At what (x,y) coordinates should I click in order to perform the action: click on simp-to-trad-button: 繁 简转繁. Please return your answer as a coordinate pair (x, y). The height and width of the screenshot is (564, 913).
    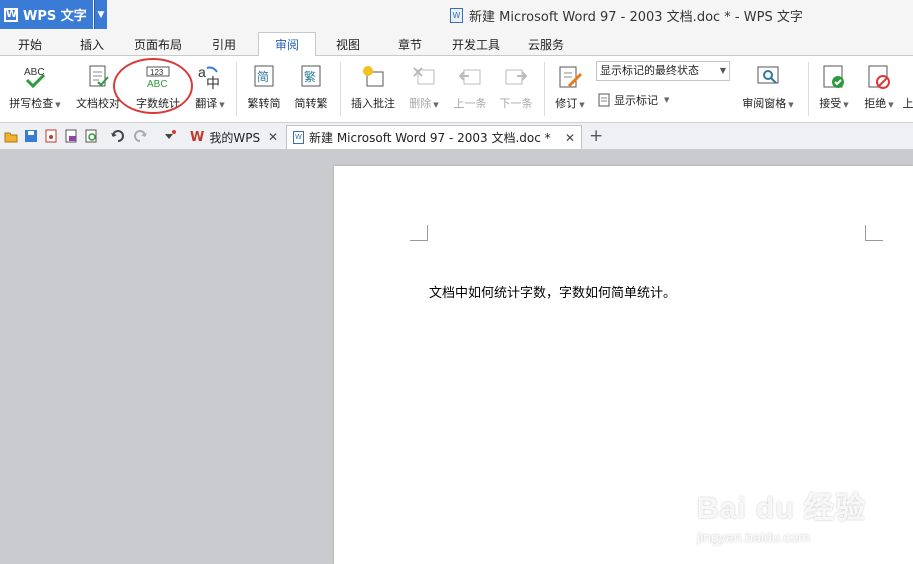
    Looking at the image, I should click on (311, 86).